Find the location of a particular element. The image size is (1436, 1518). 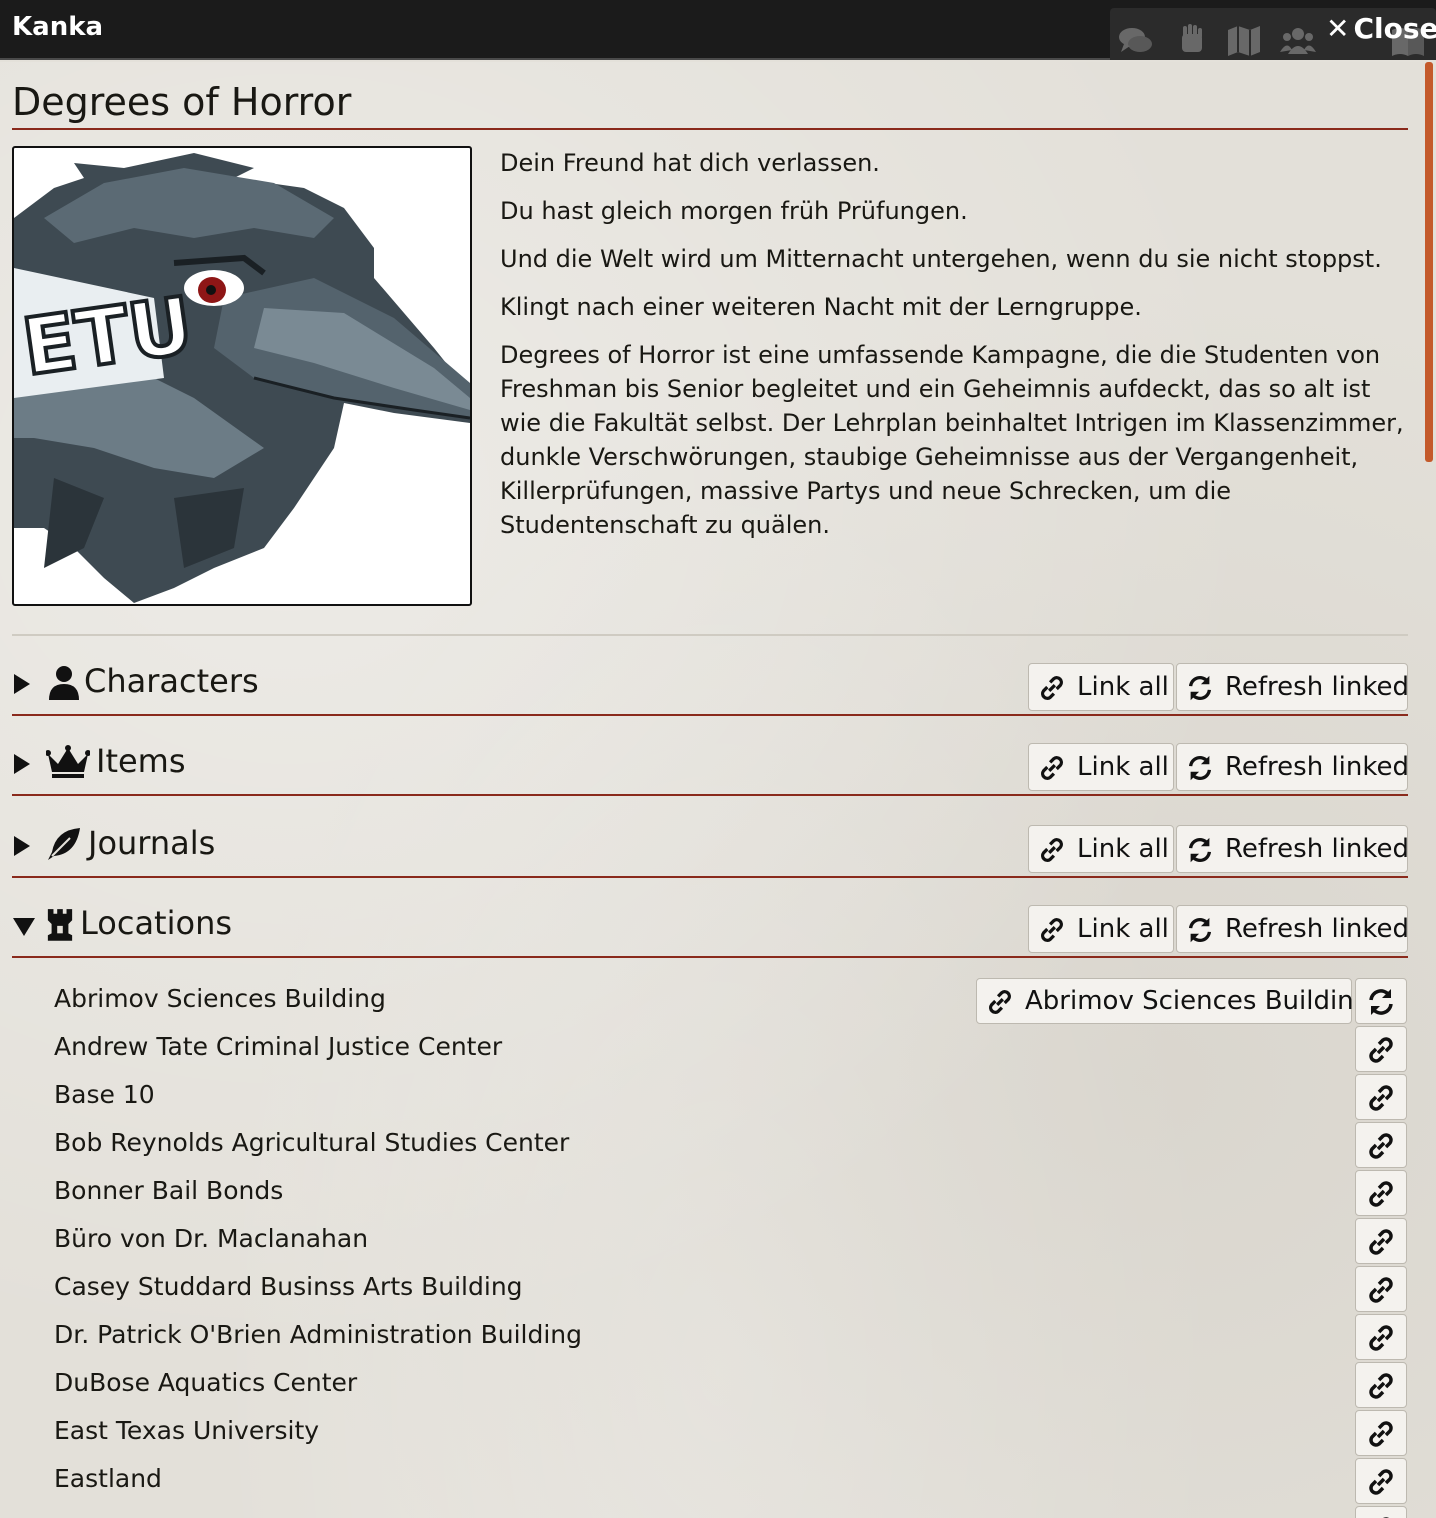

items-refresh-linked-button: Refresh linked is located at coordinates (1293, 767).